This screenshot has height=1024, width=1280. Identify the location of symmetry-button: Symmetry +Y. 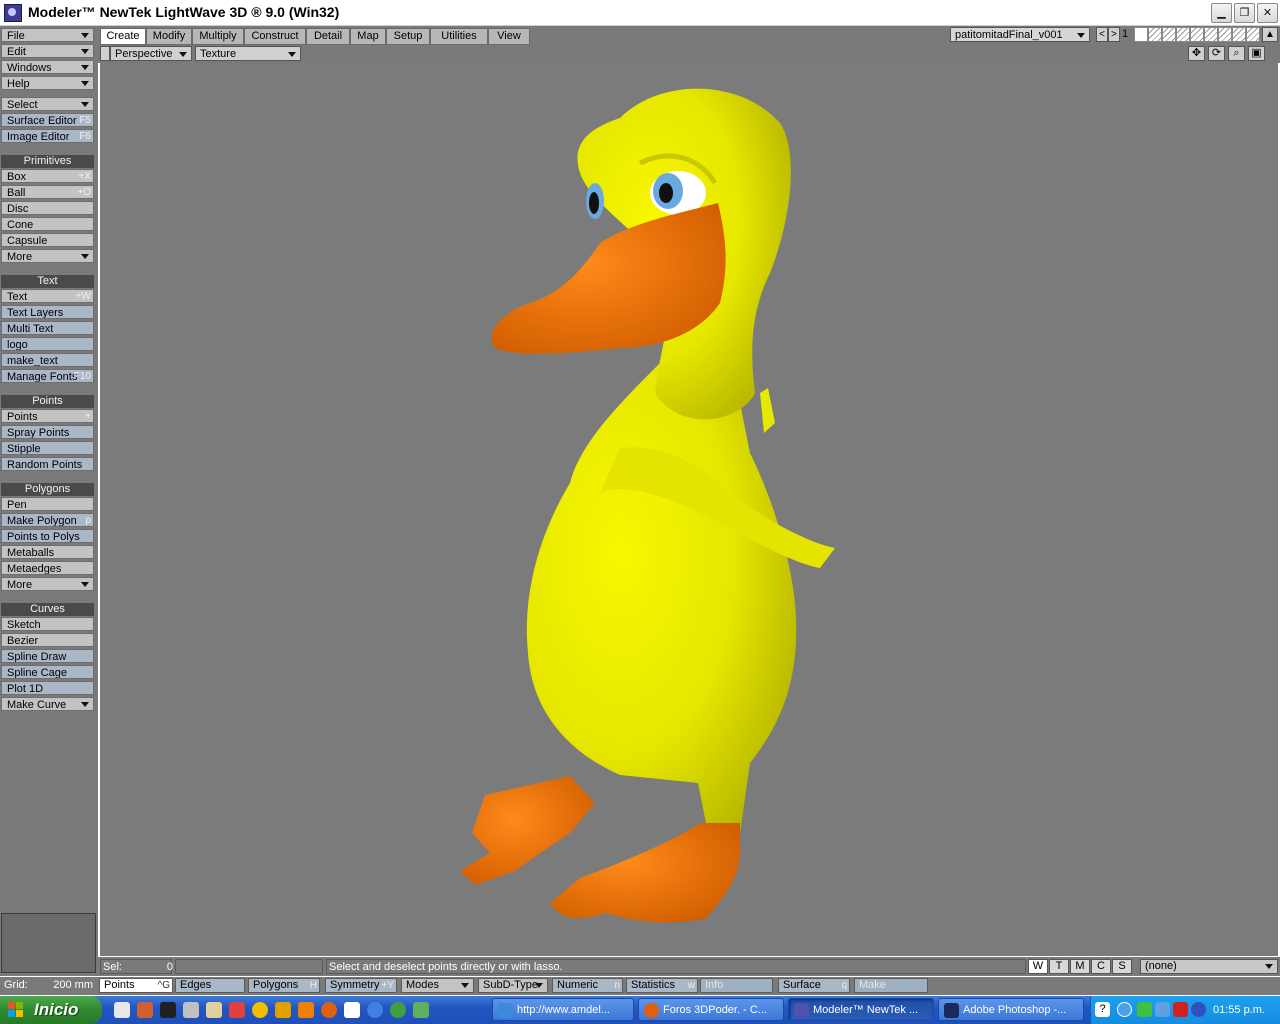
(361, 985).